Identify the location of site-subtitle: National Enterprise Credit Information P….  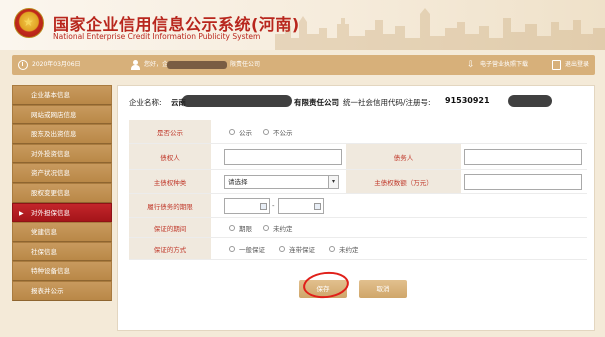
(157, 36).